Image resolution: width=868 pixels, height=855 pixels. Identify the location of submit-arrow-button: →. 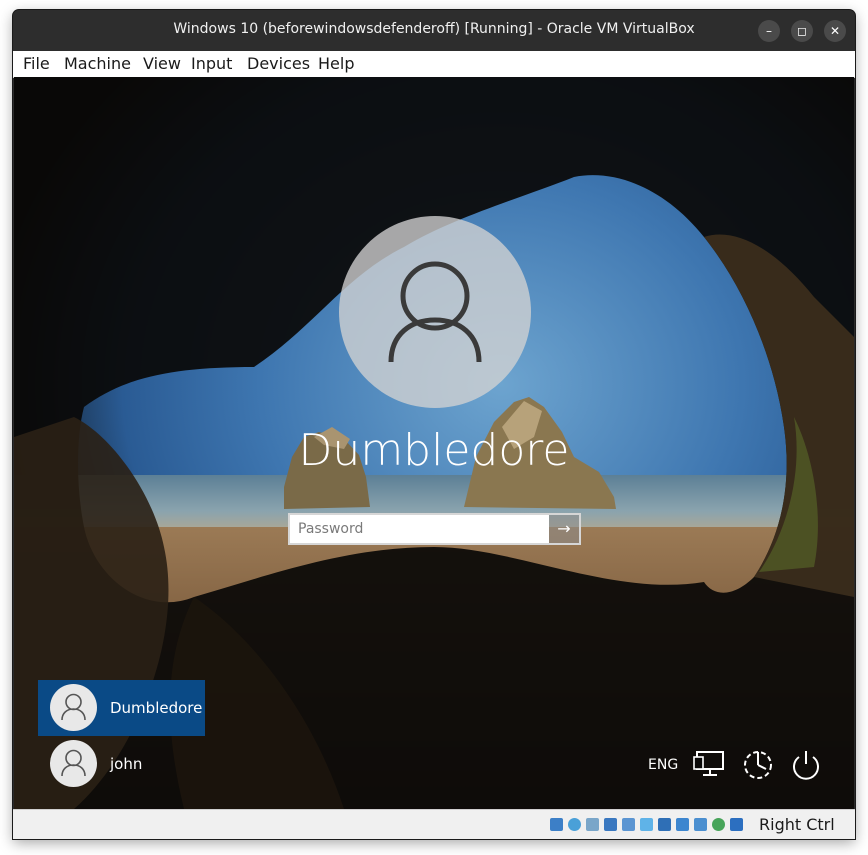
(564, 529).